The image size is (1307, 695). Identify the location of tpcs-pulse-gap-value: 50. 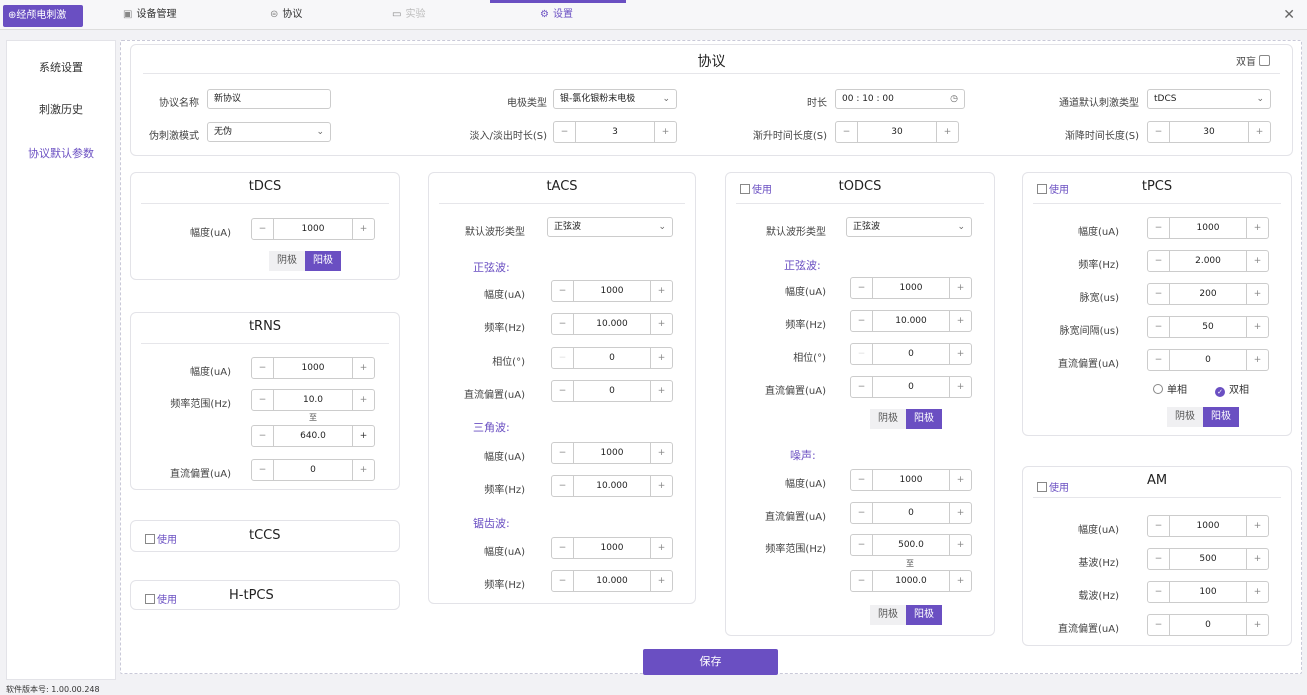
(1208, 327).